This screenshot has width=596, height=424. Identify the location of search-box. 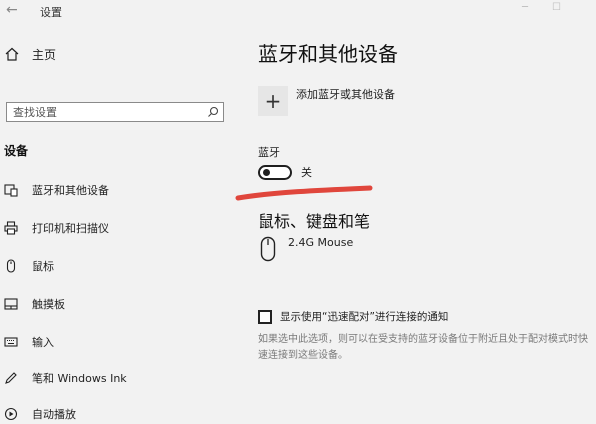
(115, 112).